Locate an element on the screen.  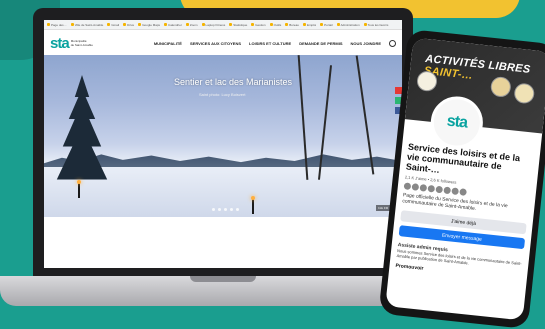
bookmark: Administration is located at coordinates (348, 25).